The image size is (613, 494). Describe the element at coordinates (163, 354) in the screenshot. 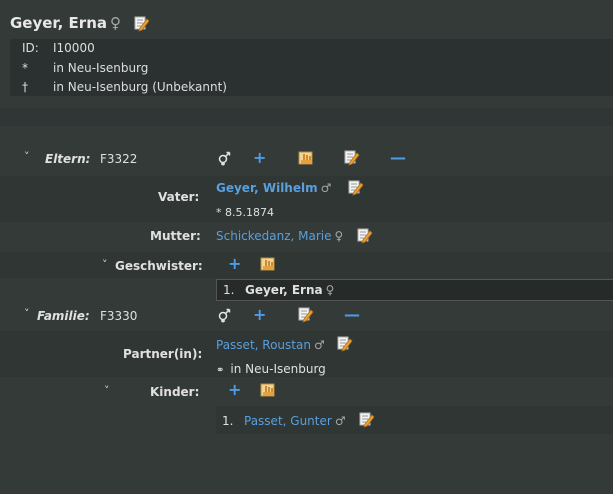

I see `partner-label: Partner(in):` at that location.